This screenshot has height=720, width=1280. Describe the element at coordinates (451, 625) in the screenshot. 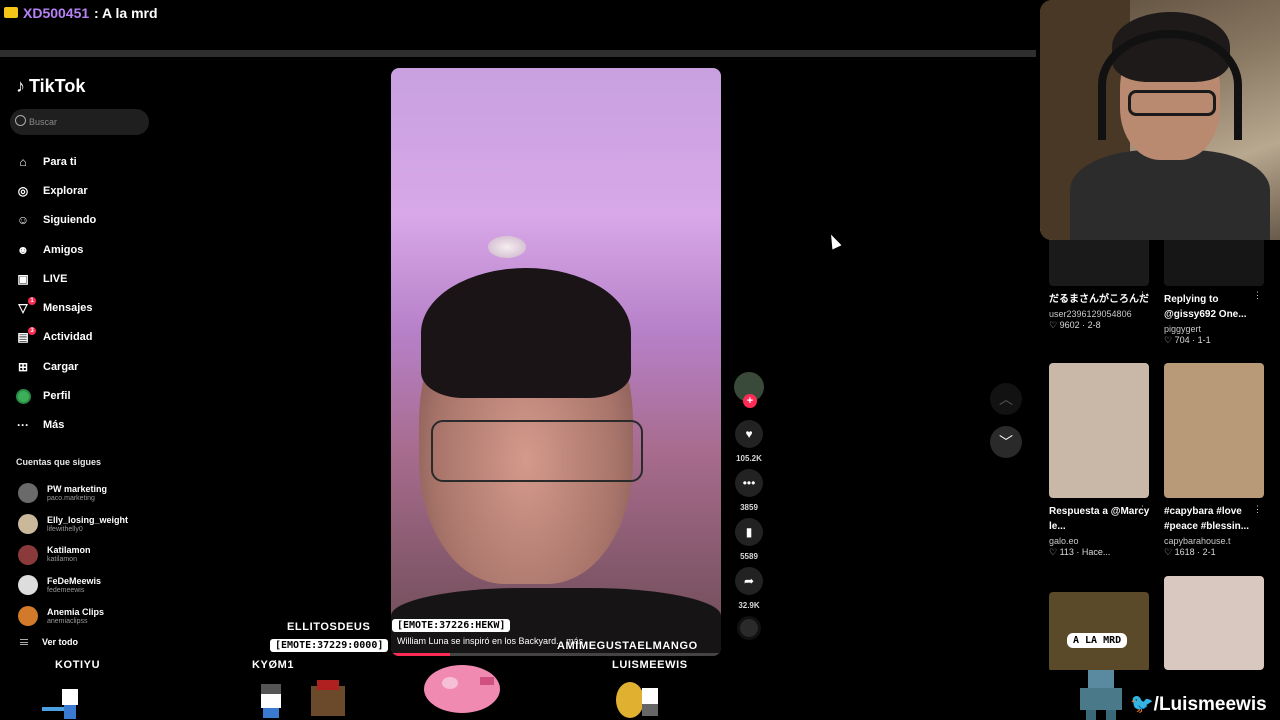

I see `emote-tag: [EMOTE:37226:HEKW]` at that location.